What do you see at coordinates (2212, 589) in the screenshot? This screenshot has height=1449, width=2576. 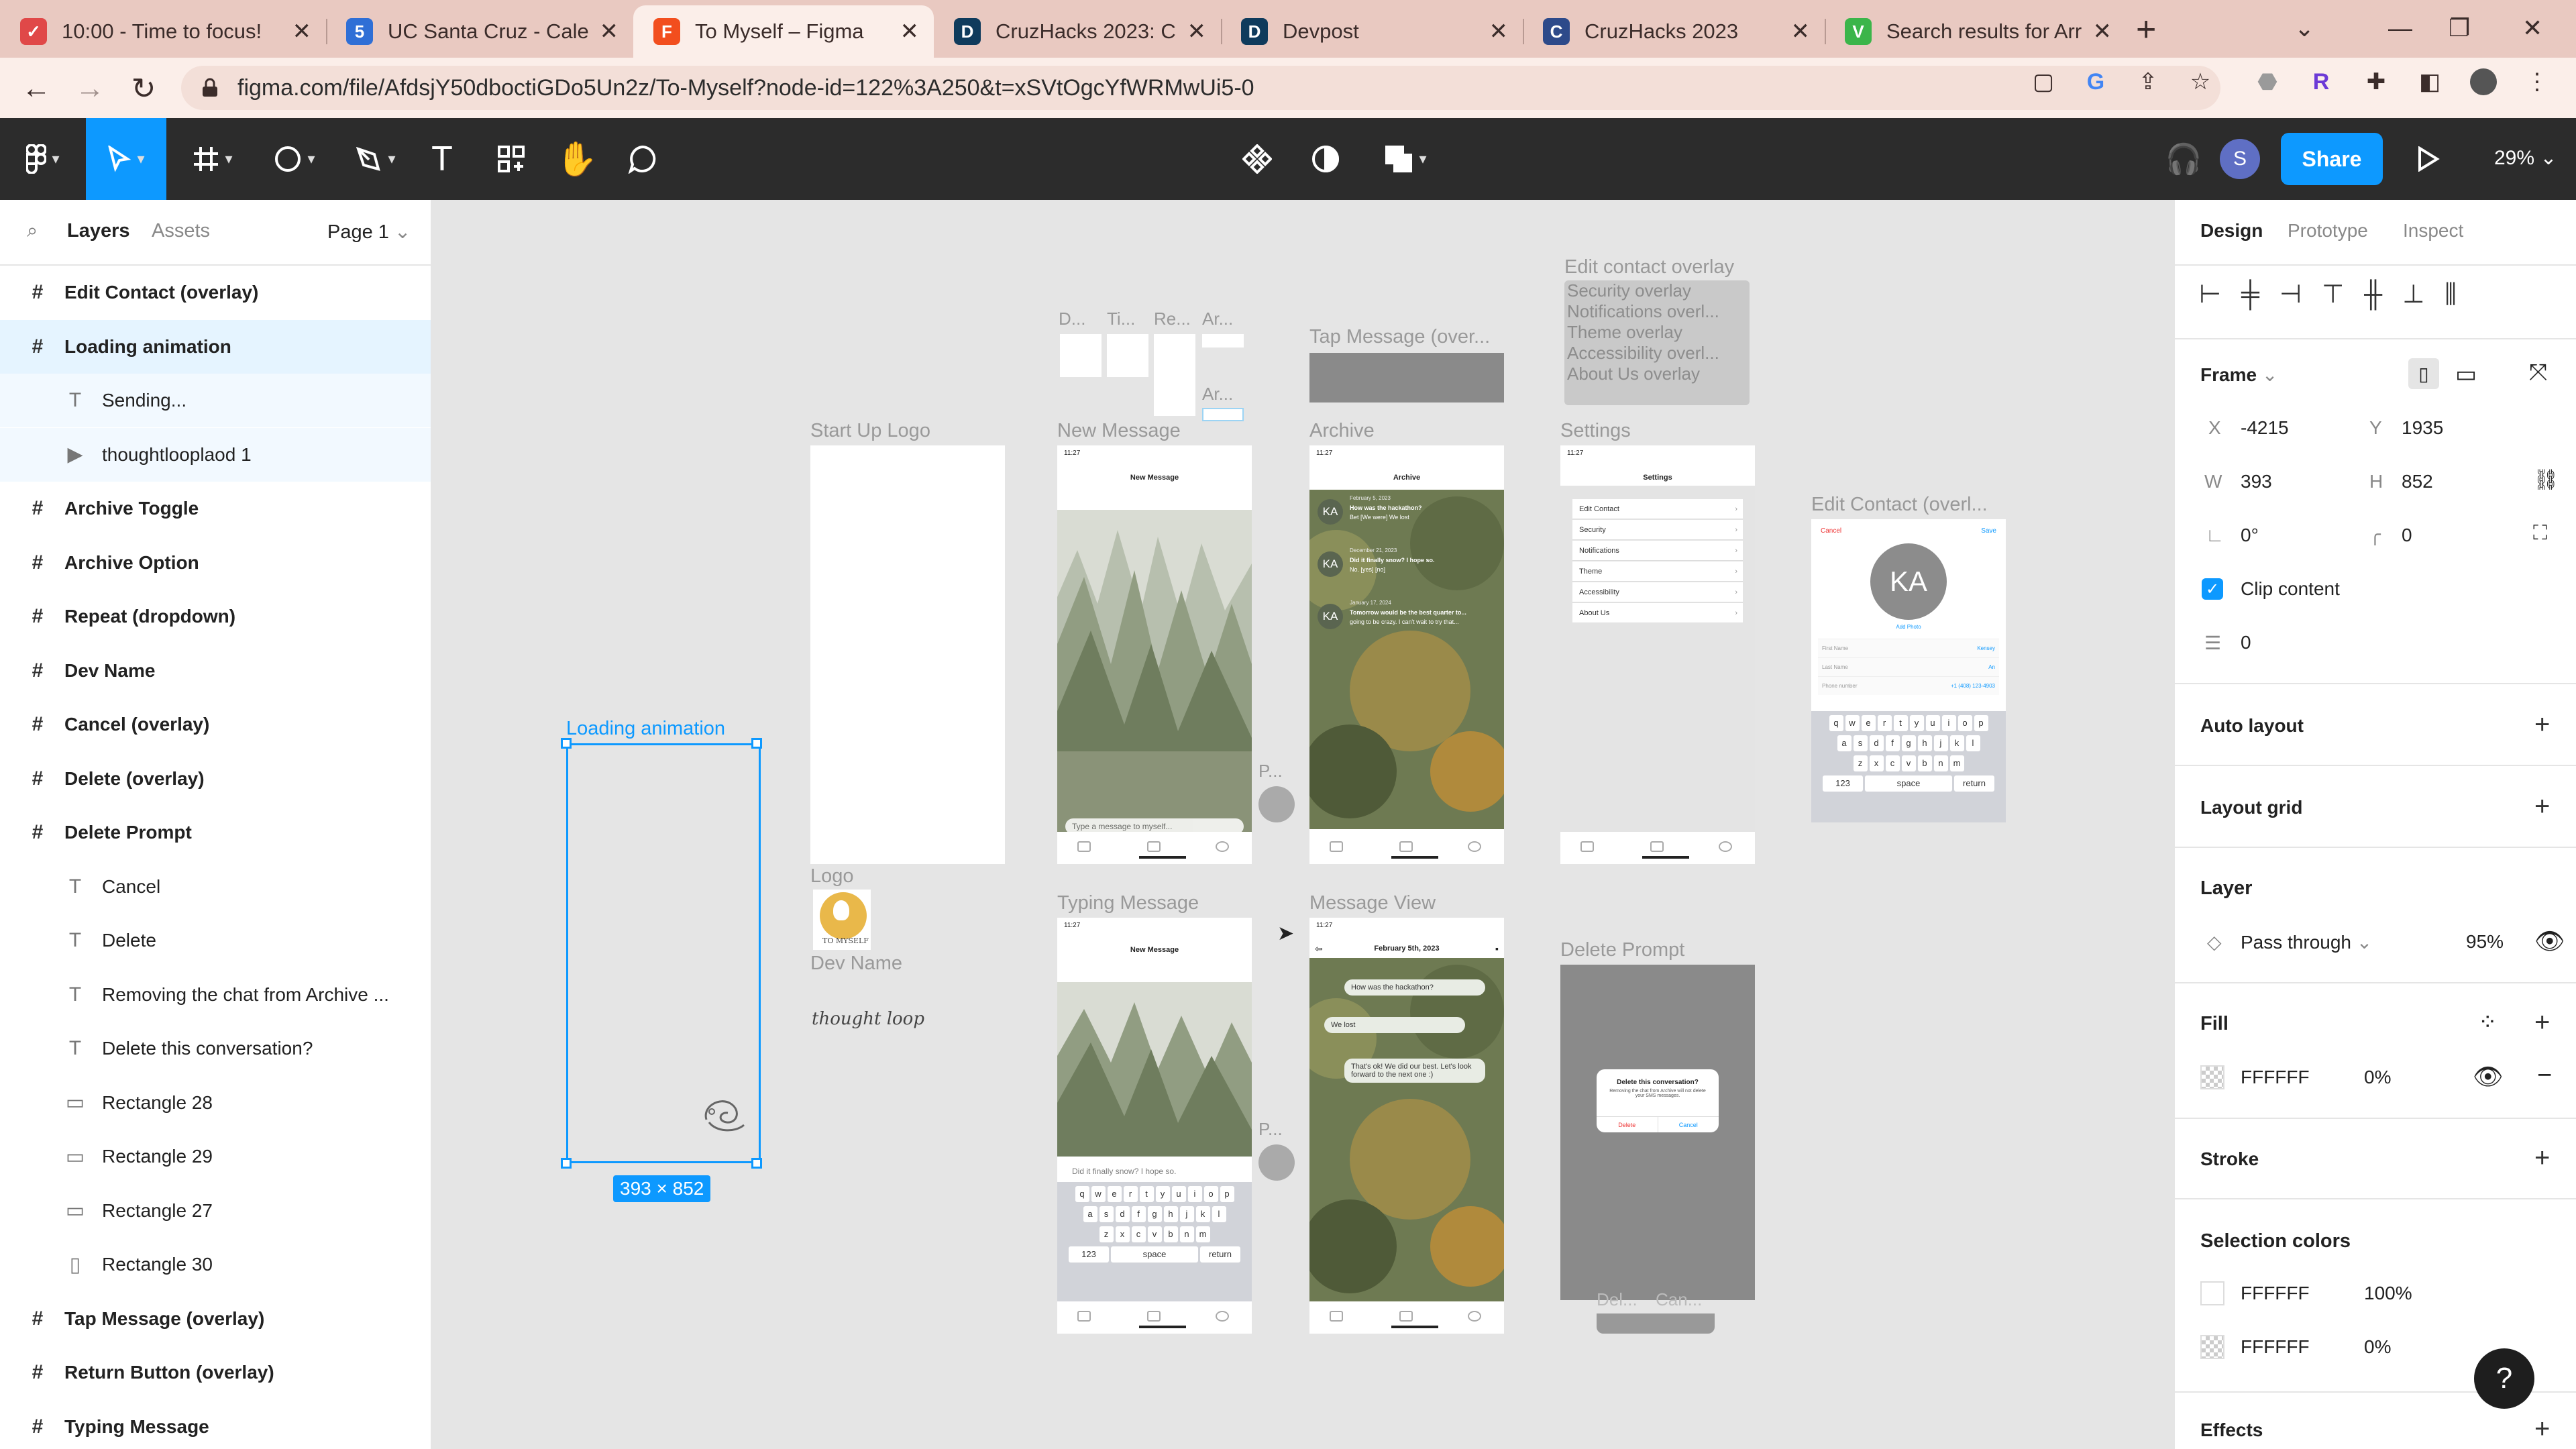 I see `clip-content-checkbox: ✓` at bounding box center [2212, 589].